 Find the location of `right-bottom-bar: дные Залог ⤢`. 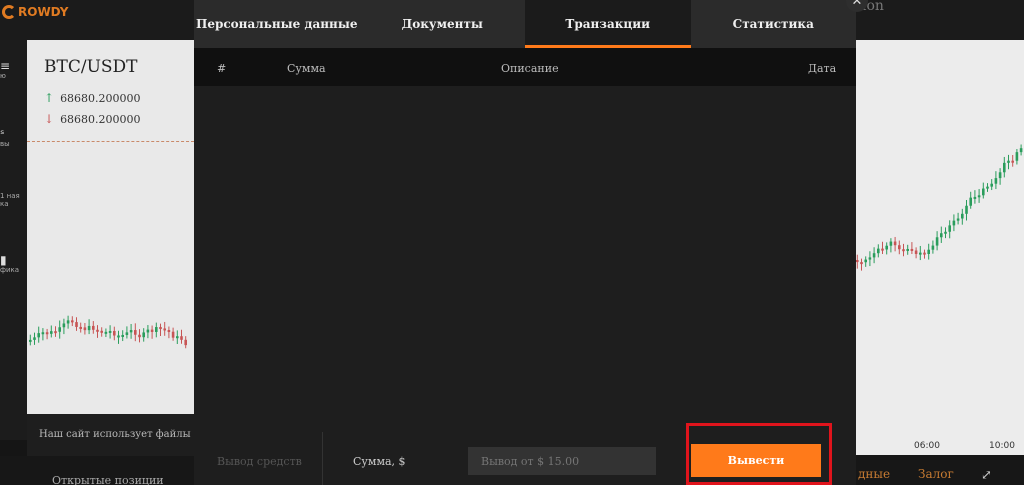

right-bottom-bar: дные Залог ⤢ is located at coordinates (940, 470).